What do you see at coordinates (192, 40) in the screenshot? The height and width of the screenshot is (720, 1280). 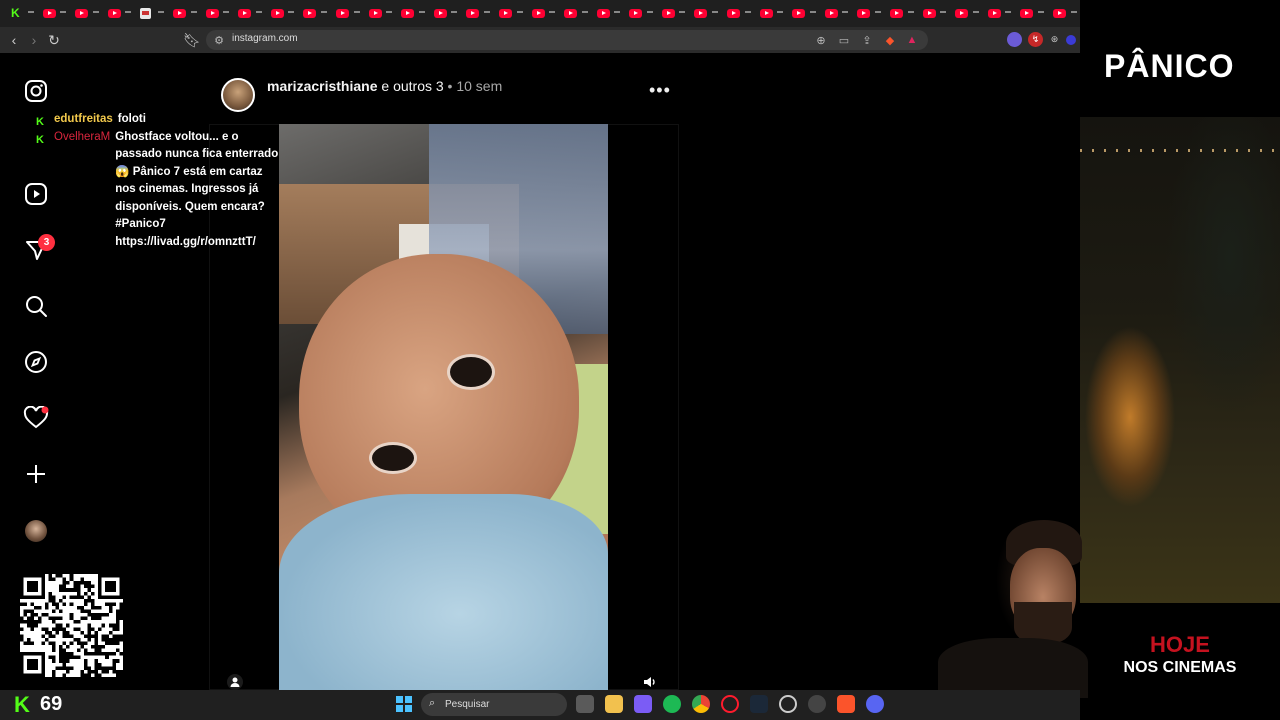 I see `bookmark-icon: 🔖︎` at bounding box center [192, 40].